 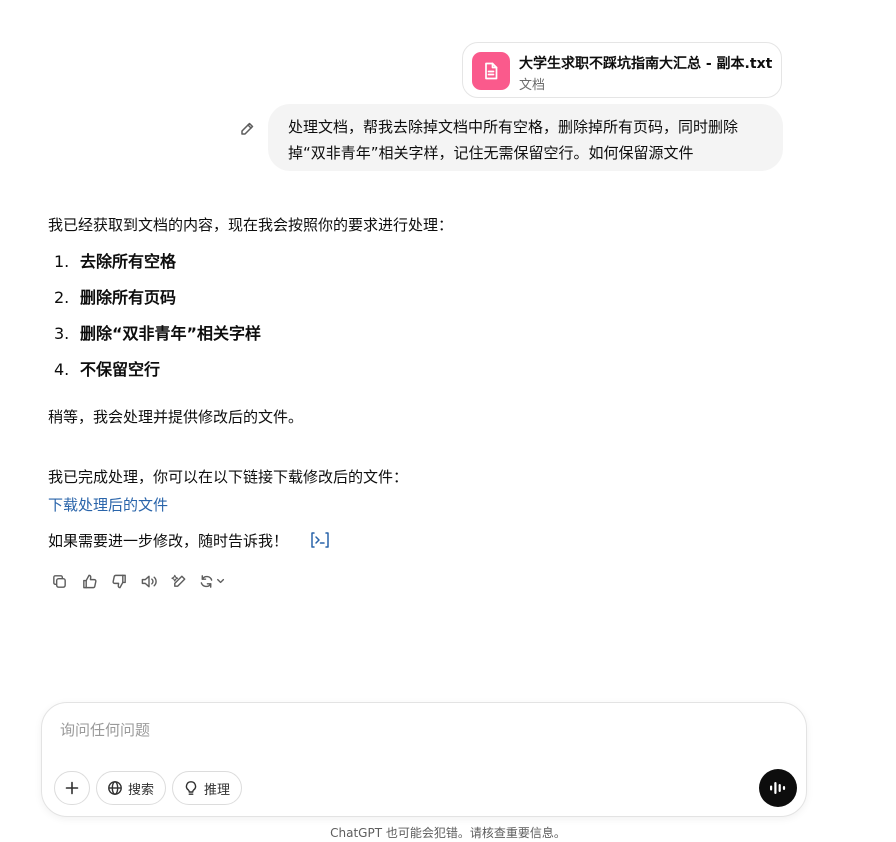 I want to click on reason-label: 推理, so click(x=217, y=790).